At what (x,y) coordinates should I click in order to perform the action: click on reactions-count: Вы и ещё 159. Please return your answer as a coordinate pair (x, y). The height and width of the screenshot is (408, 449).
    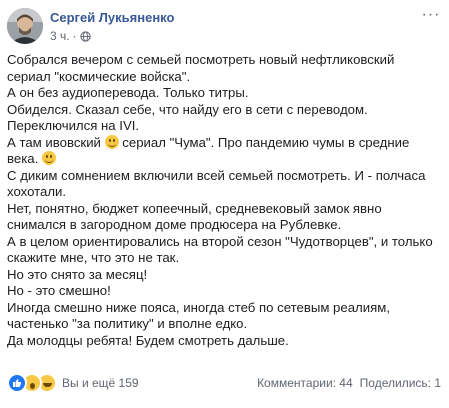
    Looking at the image, I should click on (100, 383).